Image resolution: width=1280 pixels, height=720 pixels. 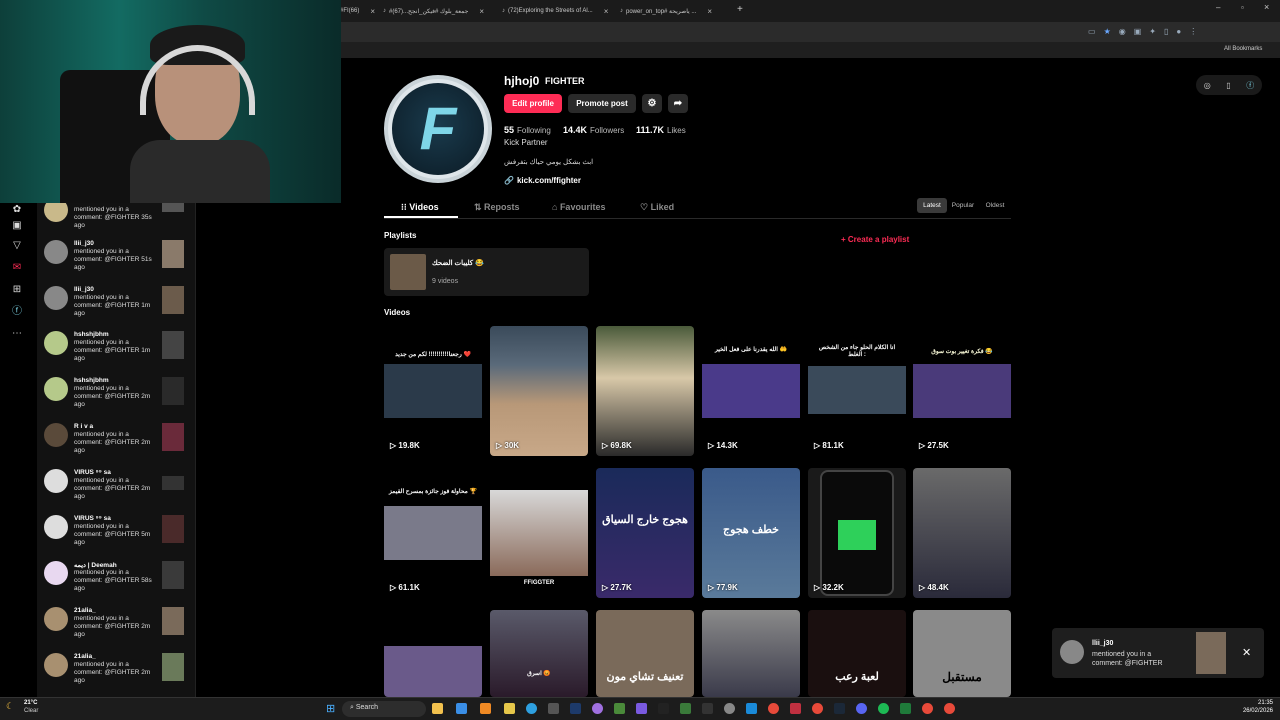 I want to click on share-icon: ➦, so click(x=678, y=103).